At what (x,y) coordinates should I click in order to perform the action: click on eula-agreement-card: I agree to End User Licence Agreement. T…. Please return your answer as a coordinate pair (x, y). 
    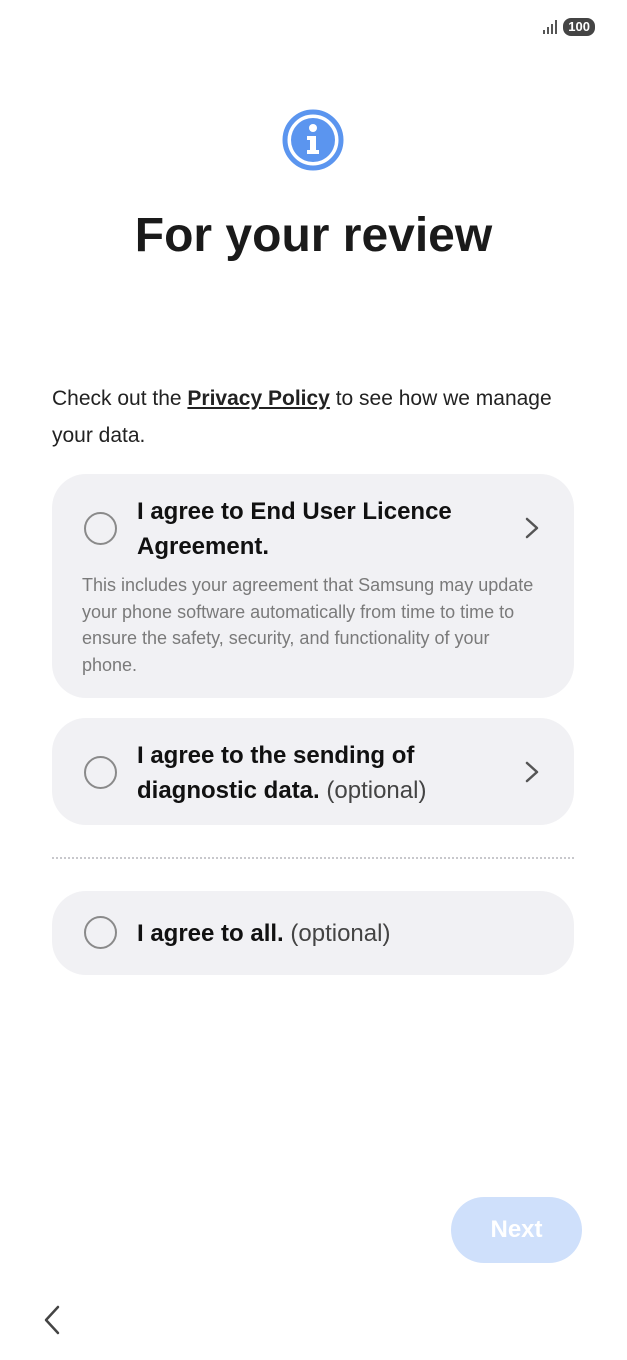
    Looking at the image, I should click on (313, 586).